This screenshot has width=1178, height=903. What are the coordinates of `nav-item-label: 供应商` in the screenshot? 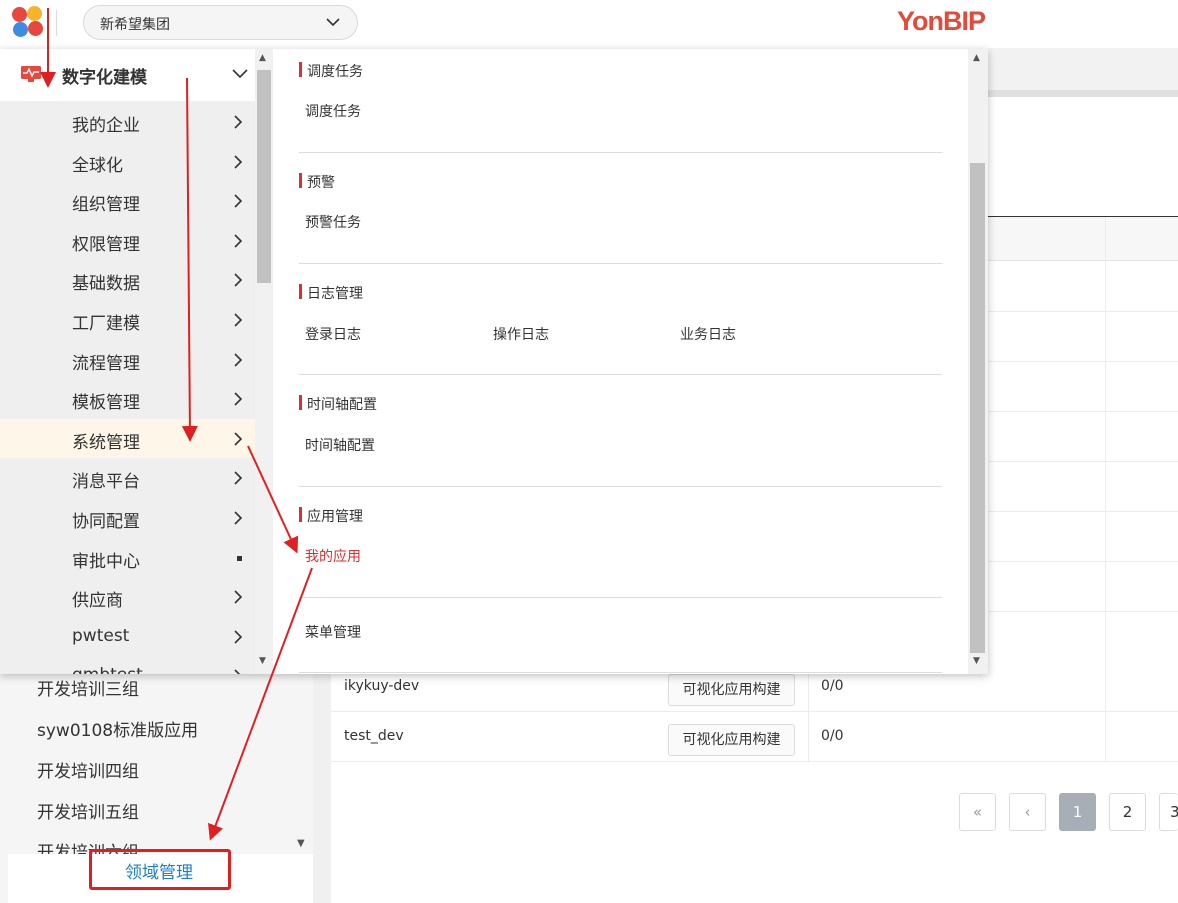 It's located at (97, 601).